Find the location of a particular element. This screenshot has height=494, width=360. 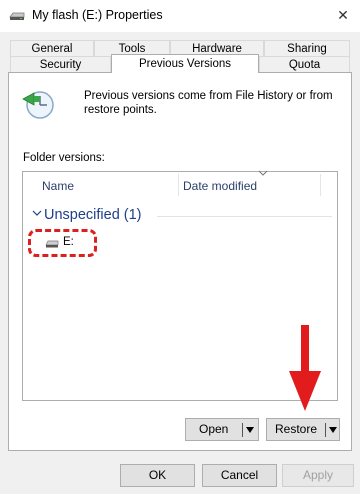

close-icon: ✕ is located at coordinates (343, 14).